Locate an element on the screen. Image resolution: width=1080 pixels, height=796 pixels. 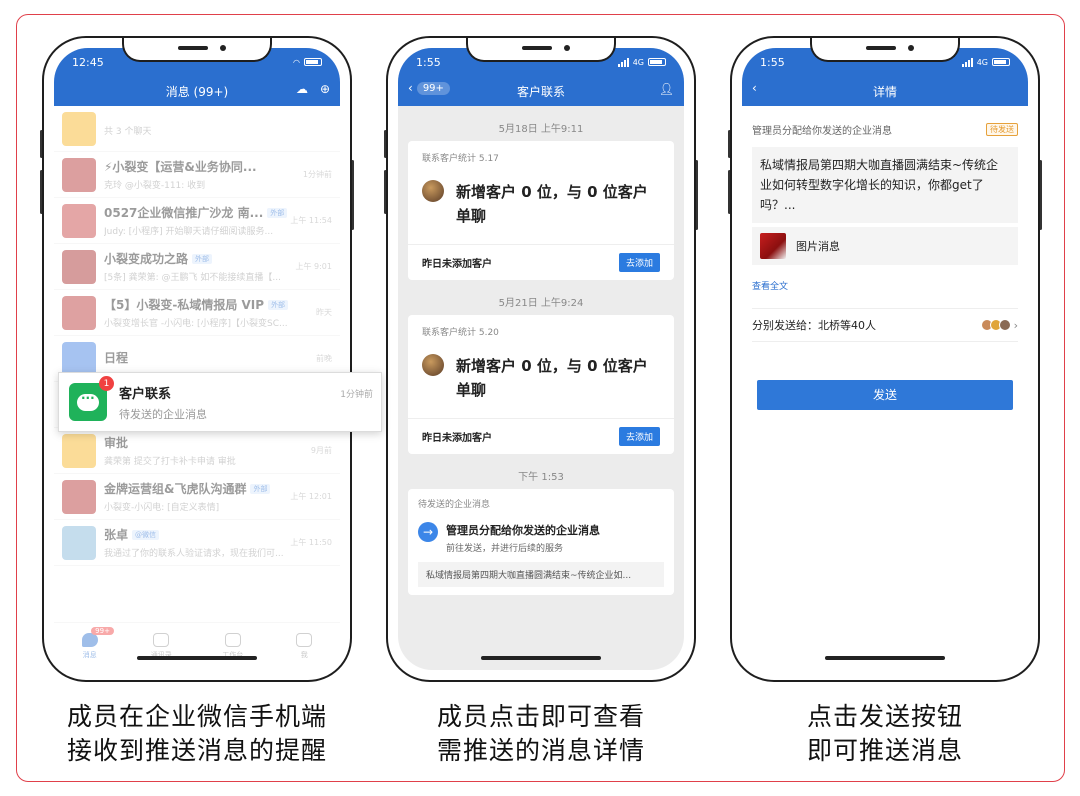
tab-badge: 99+ is located at coordinates (102, 631).